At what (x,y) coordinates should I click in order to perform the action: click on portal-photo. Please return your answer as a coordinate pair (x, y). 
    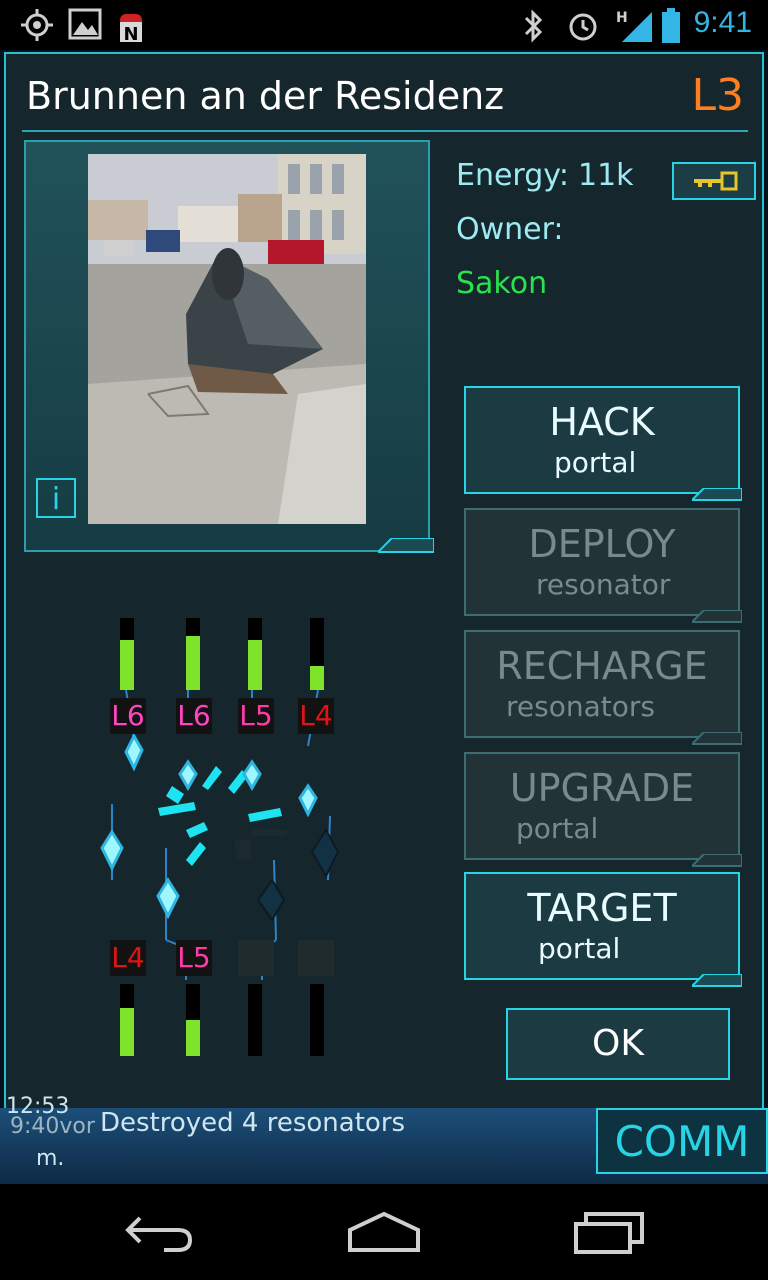
    Looking at the image, I should click on (227, 339).